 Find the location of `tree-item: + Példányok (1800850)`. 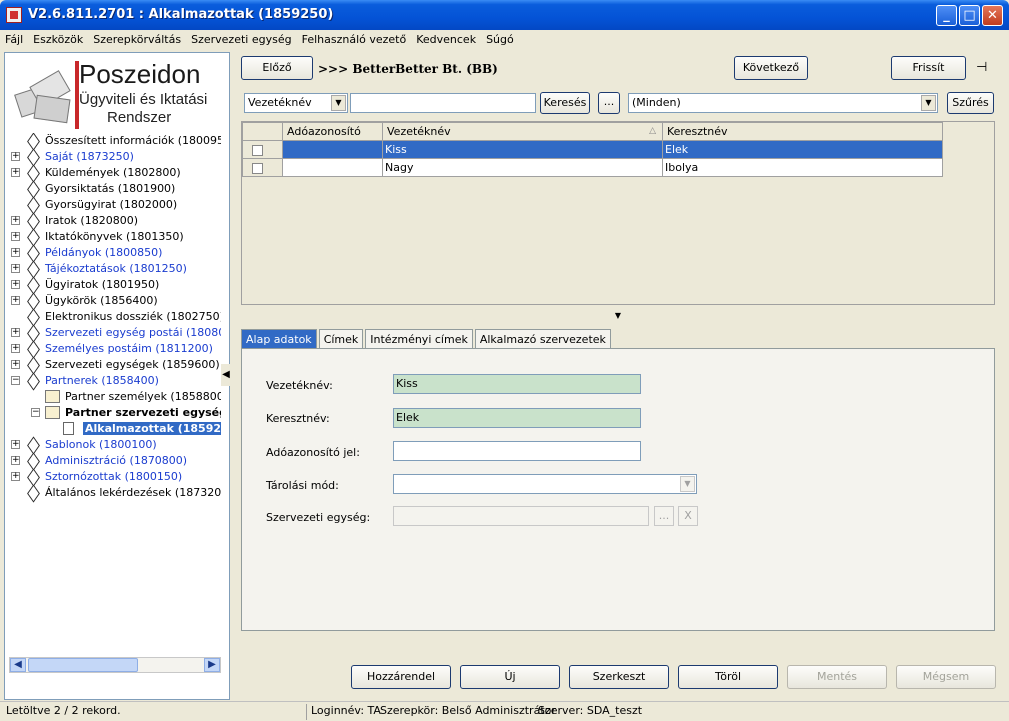

tree-item: + Példányok (1800850) is located at coordinates (115, 253).